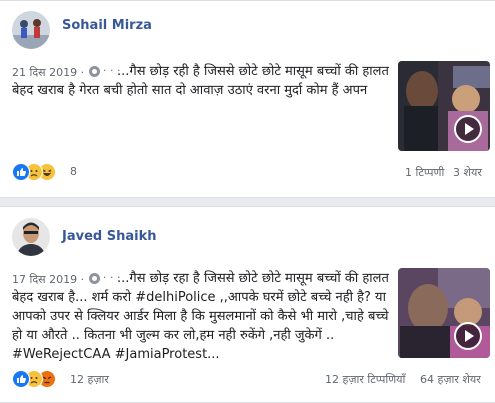  Describe the element at coordinates (109, 236) in the screenshot. I see `author-name: Javed Shaikh` at that location.